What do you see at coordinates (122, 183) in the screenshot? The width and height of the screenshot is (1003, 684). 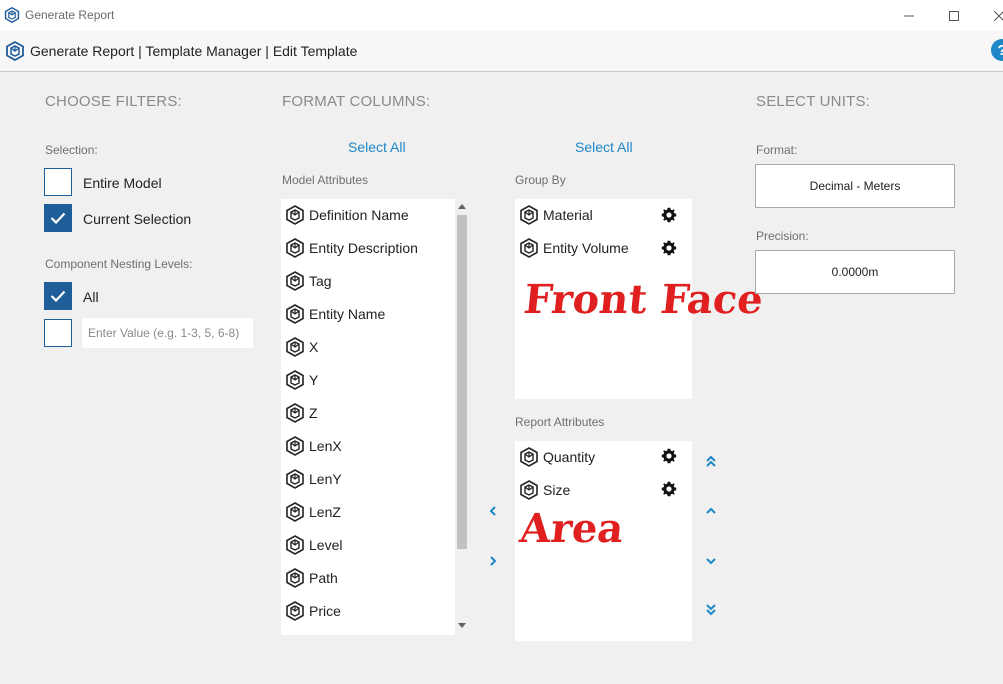 I see `entire-model-label: Entire Model` at bounding box center [122, 183].